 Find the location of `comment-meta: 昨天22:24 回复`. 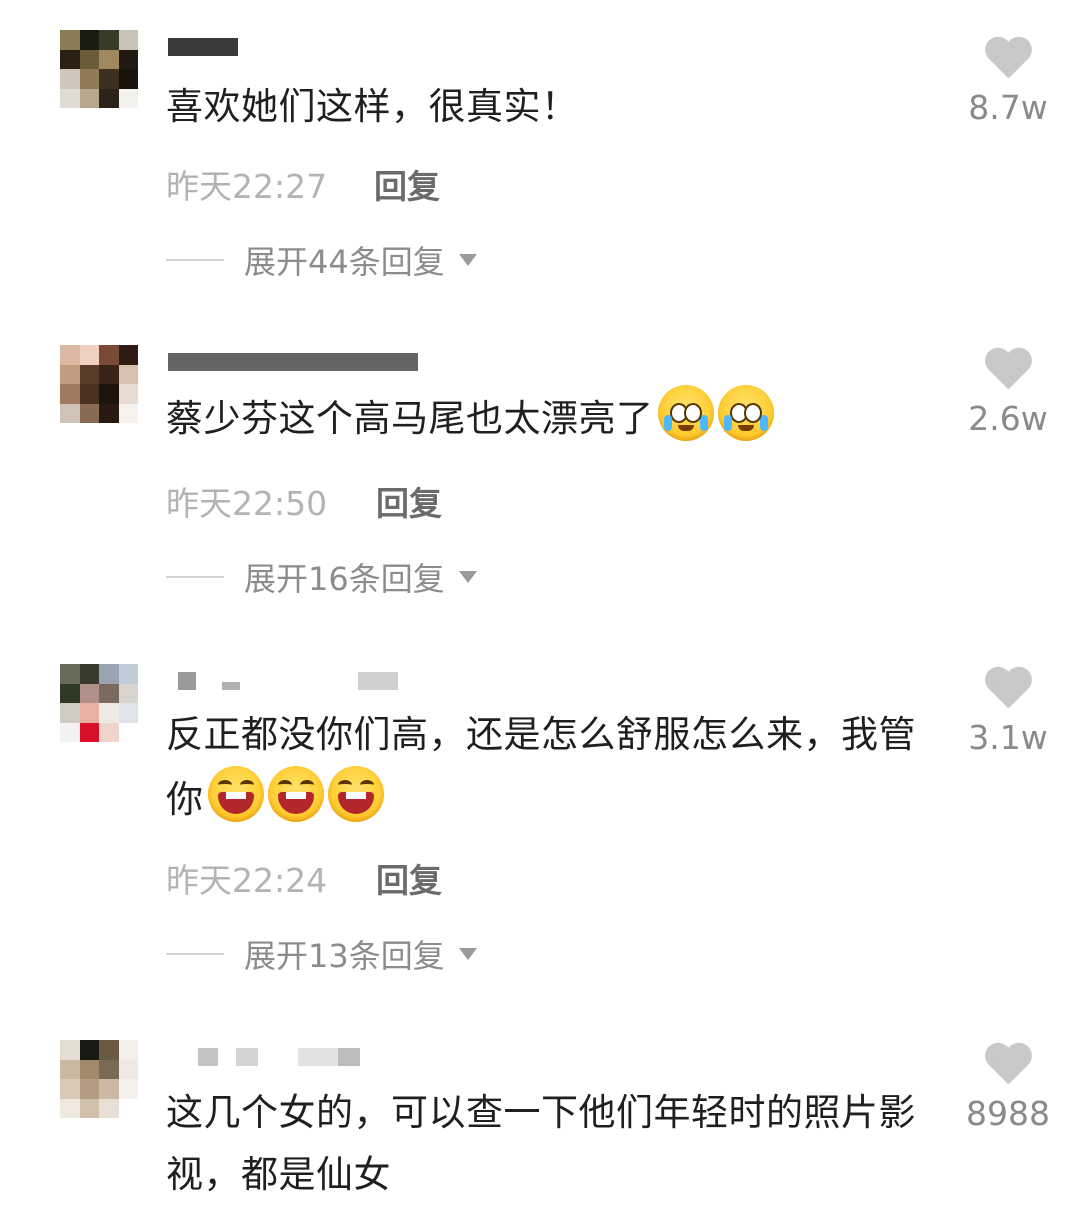

comment-meta: 昨天22:24 回复 is located at coordinates (304, 877).